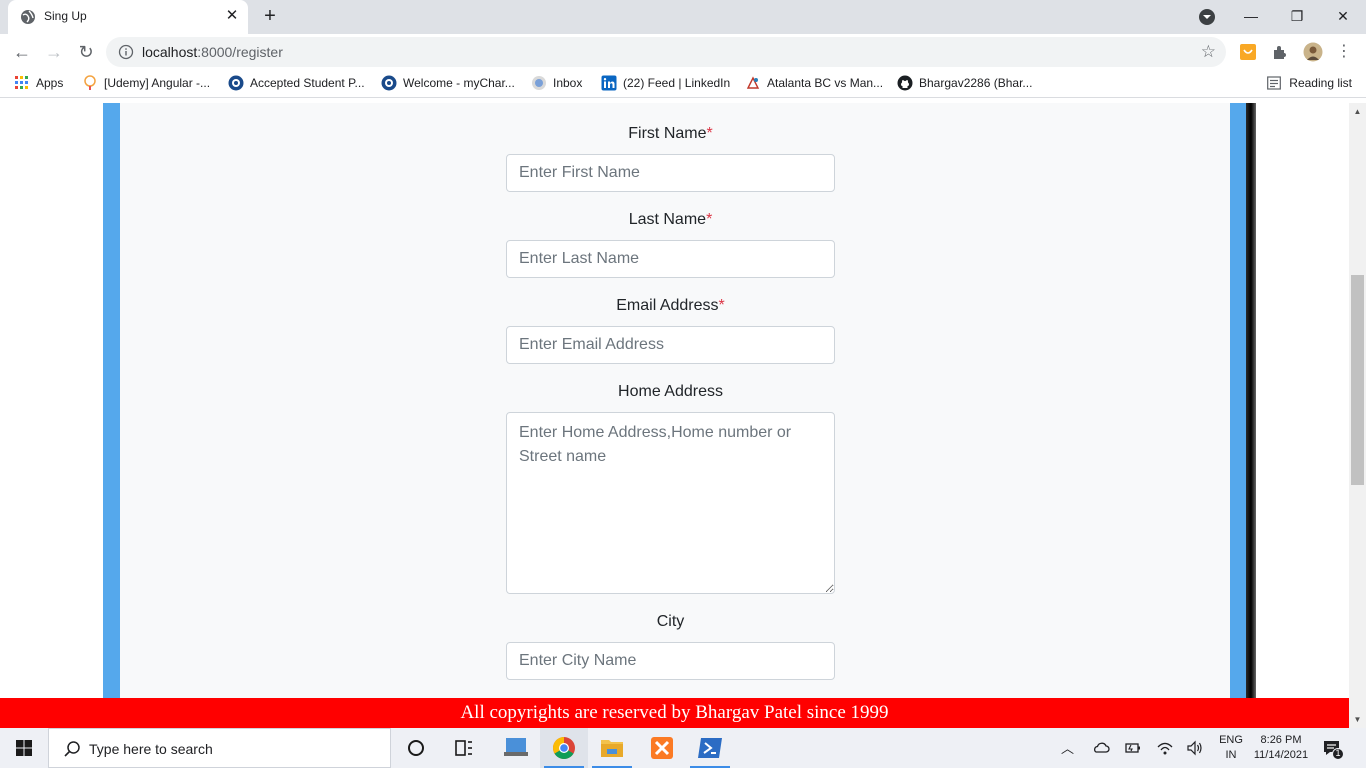  What do you see at coordinates (72, 749) in the screenshot?
I see `search-icon` at bounding box center [72, 749].